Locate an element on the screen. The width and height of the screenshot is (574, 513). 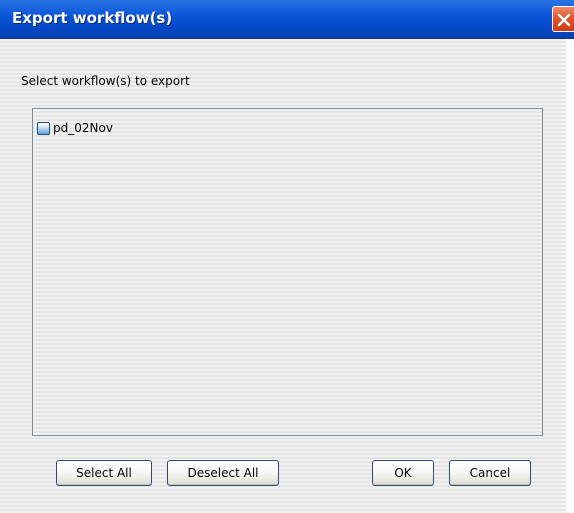
select-workflows-label: Select workflow(s) to export is located at coordinates (105, 81).